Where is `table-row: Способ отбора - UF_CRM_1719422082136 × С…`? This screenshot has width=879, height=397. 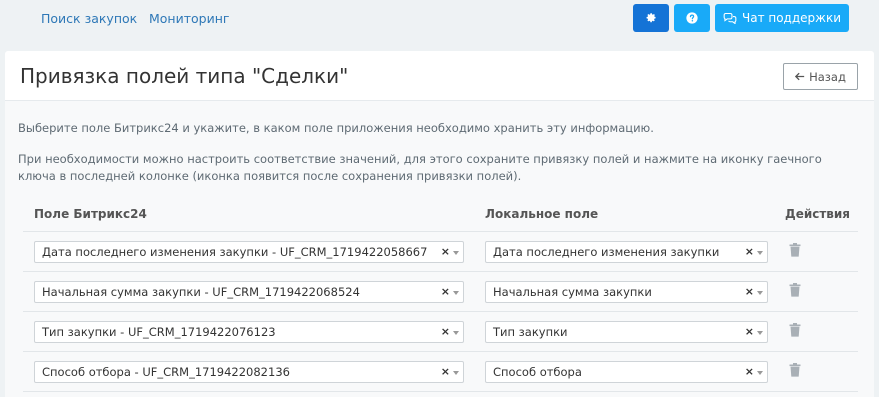 table-row: Способ отбора - UF_CRM_1719422082136 × С… is located at coordinates (440, 372).